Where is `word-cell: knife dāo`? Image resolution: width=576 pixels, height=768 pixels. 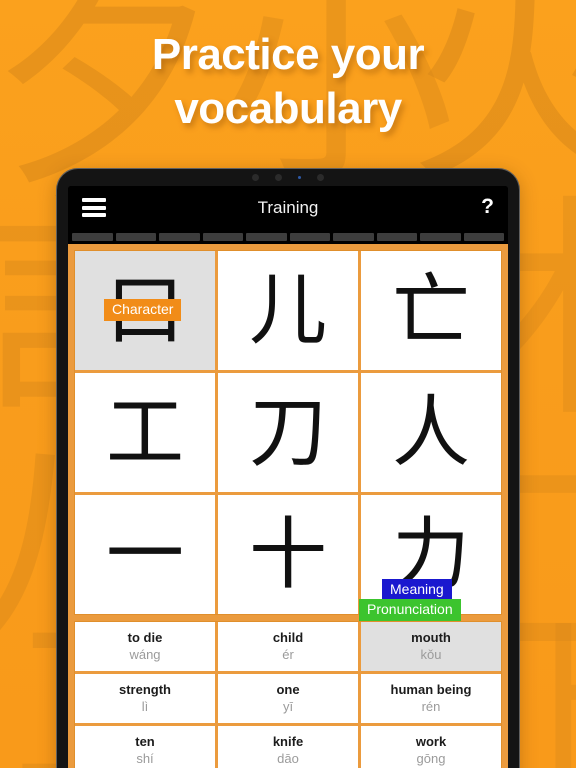 word-cell: knife dāo is located at coordinates (288, 747).